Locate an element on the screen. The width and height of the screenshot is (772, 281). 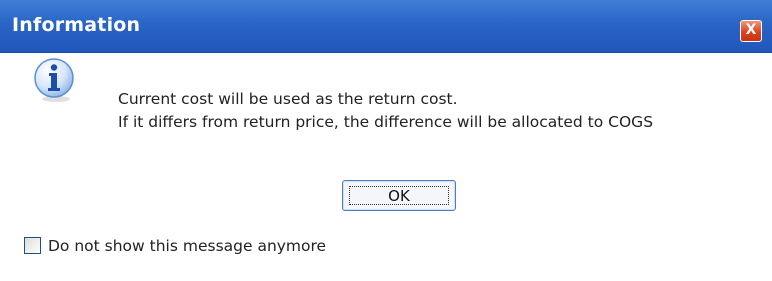
close-button: X is located at coordinates (751, 31).